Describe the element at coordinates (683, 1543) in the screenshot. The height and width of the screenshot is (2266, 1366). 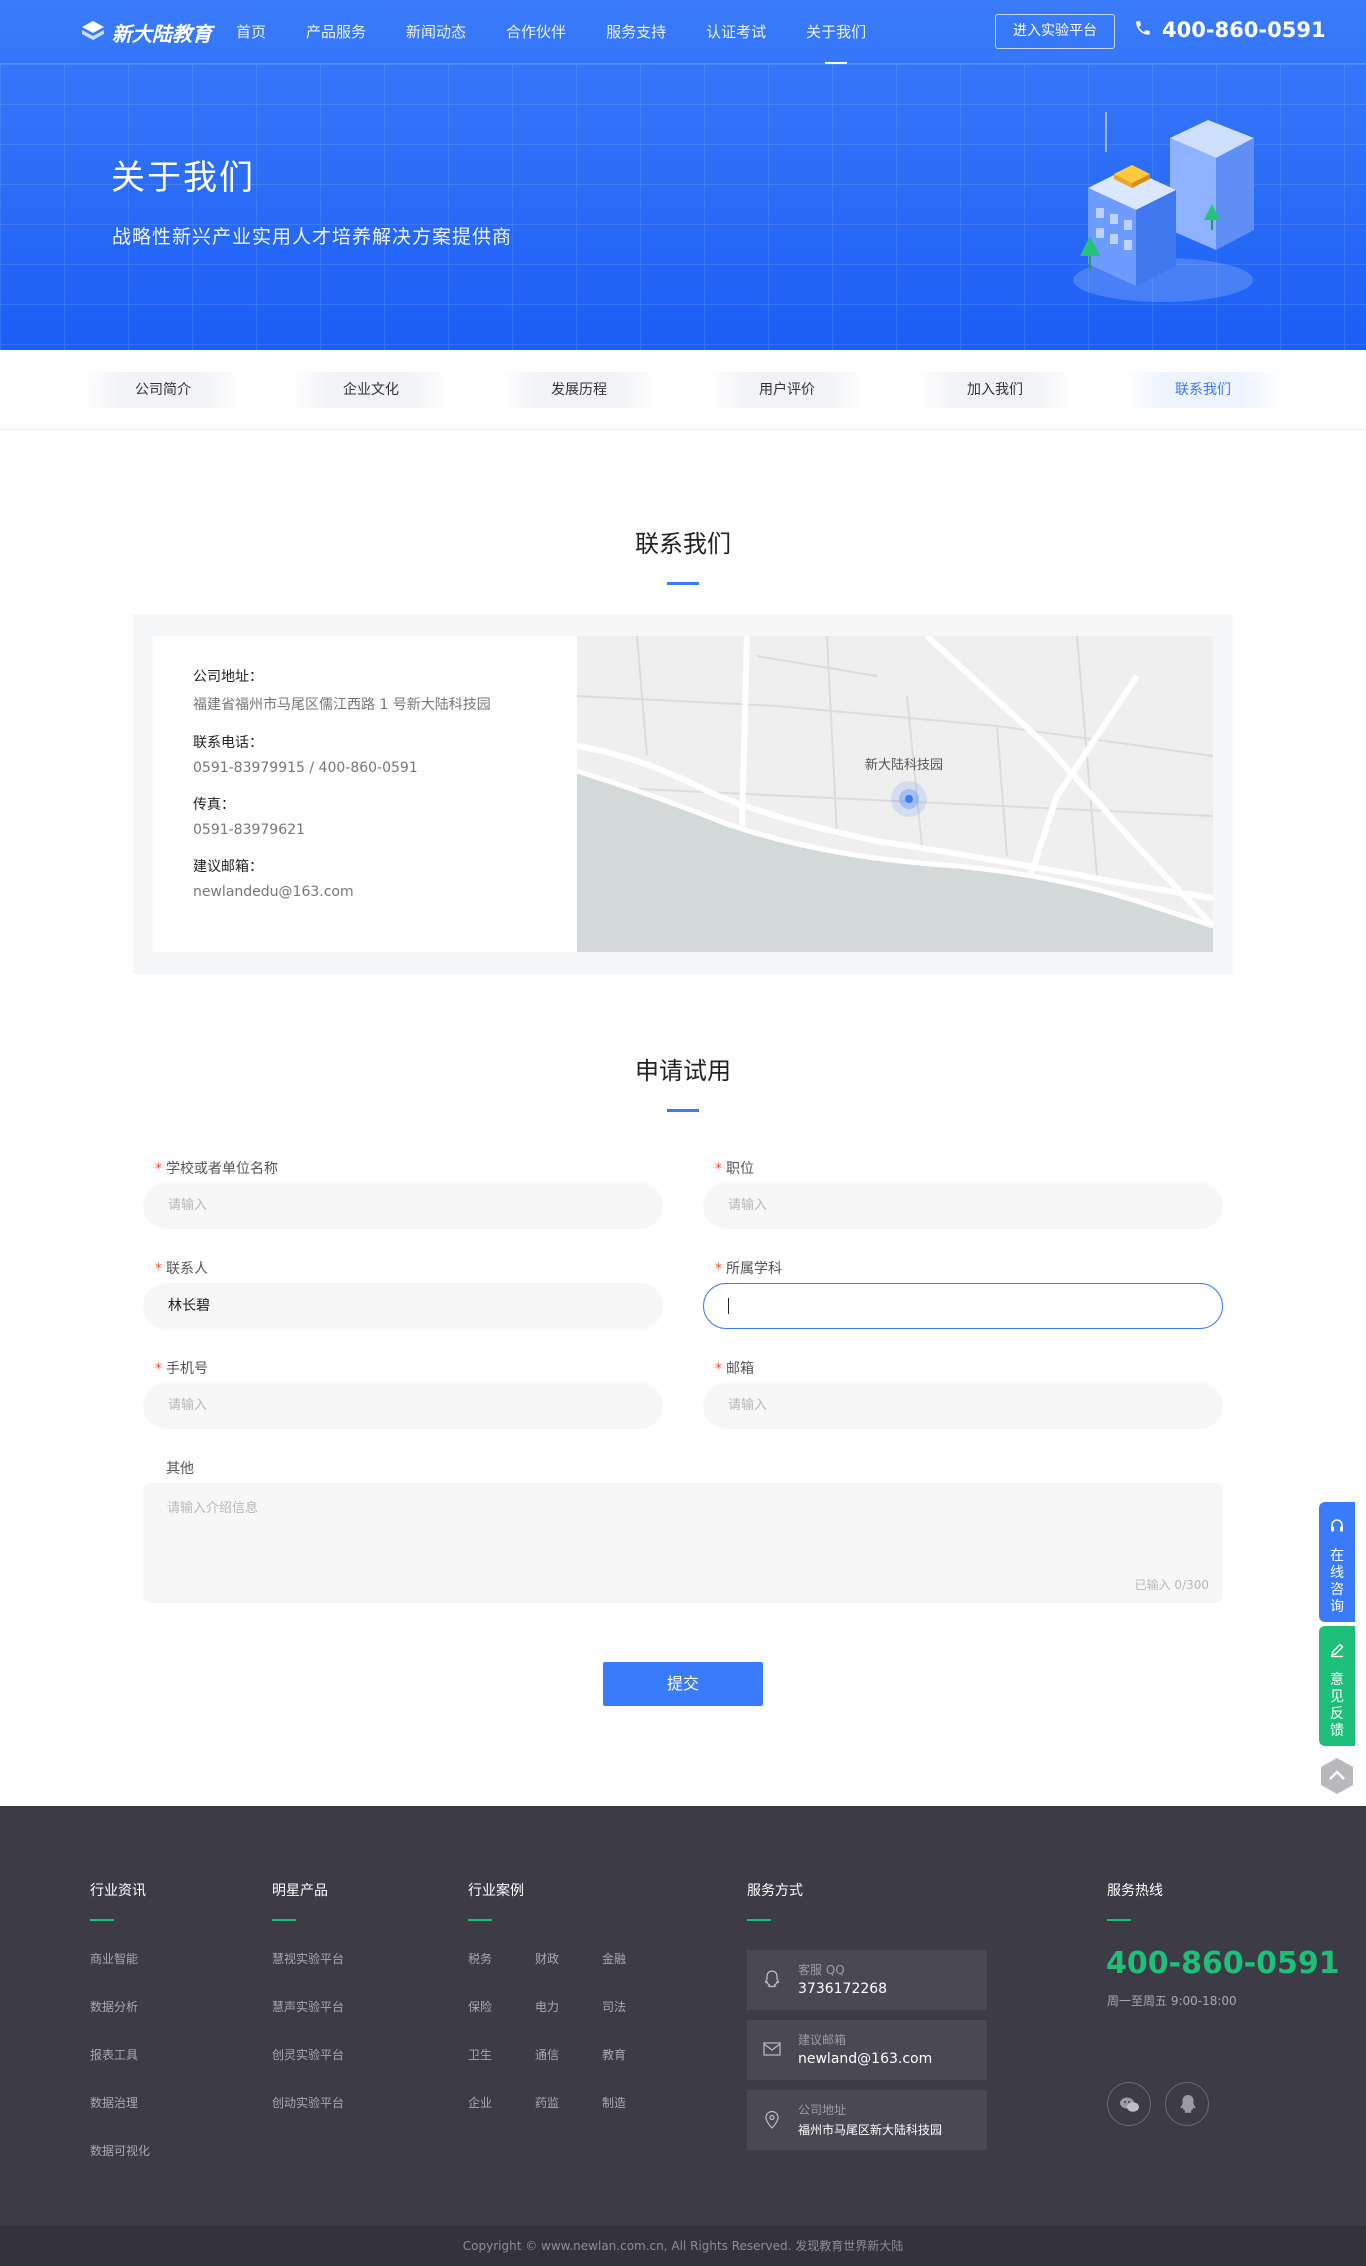
I see `other-textarea: 请输入介绍信息 已输入 0/300` at that location.